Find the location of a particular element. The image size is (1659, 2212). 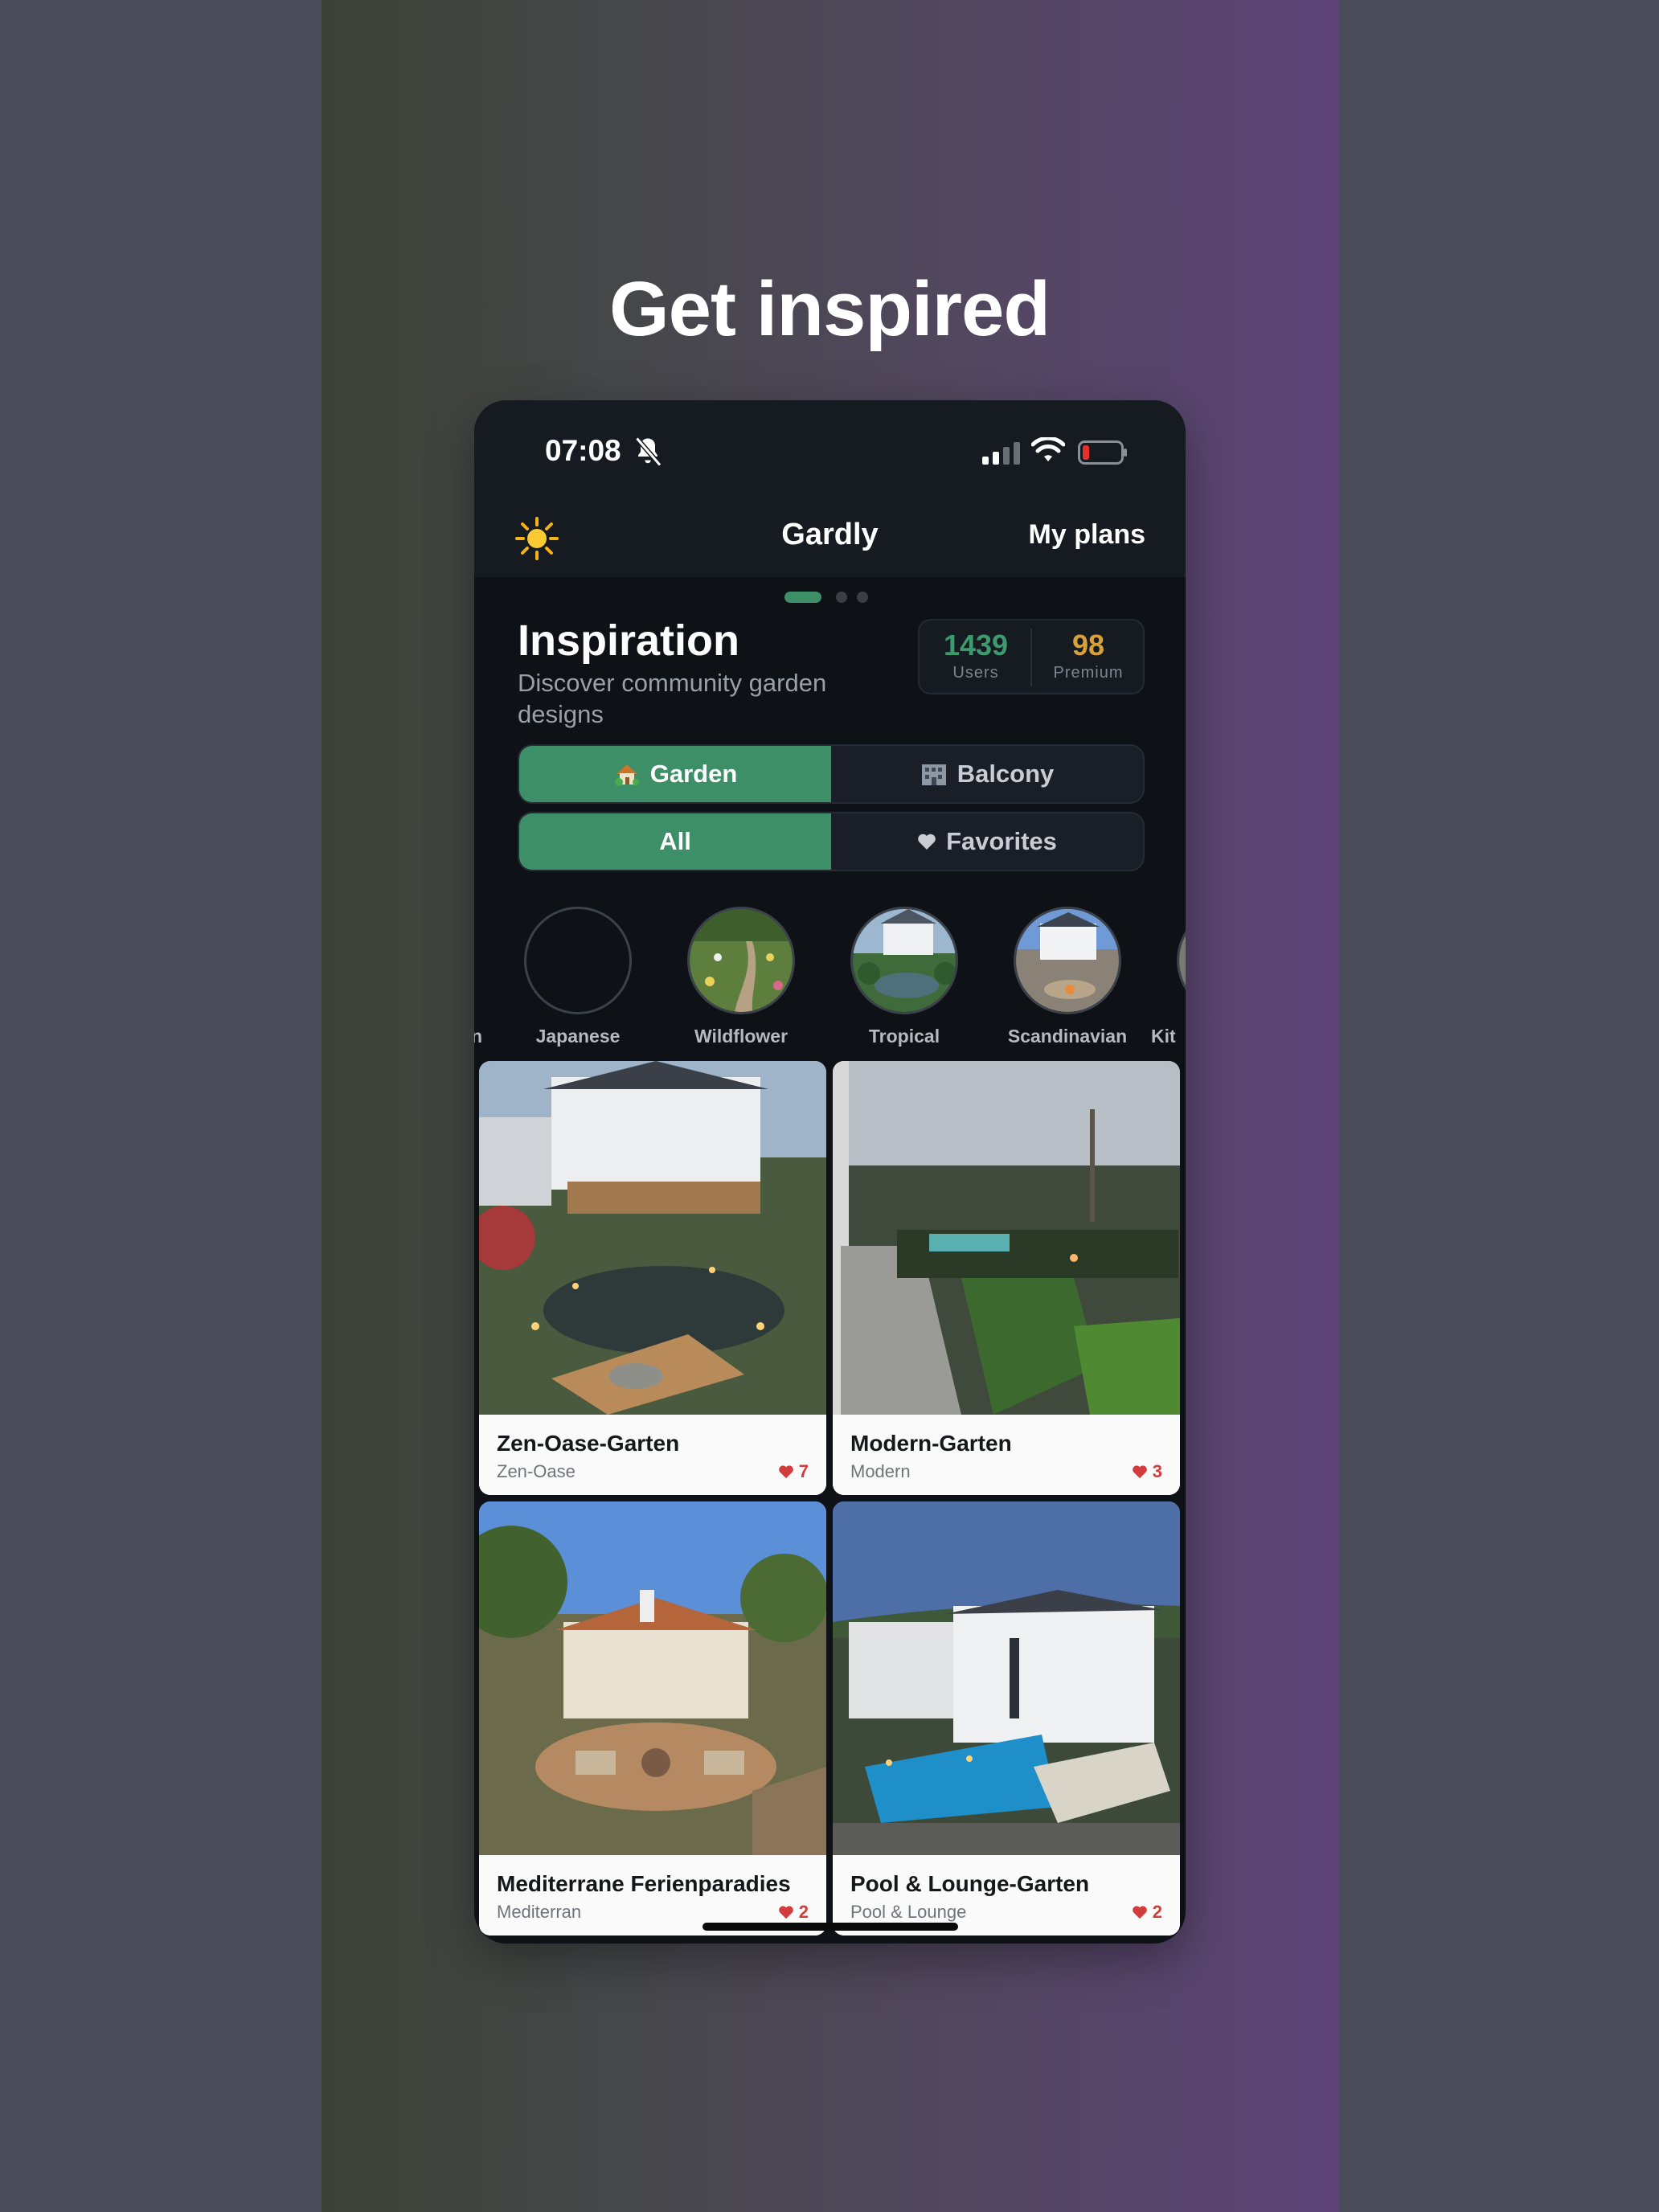

style-scandinavian is located at coordinates (1067, 960).